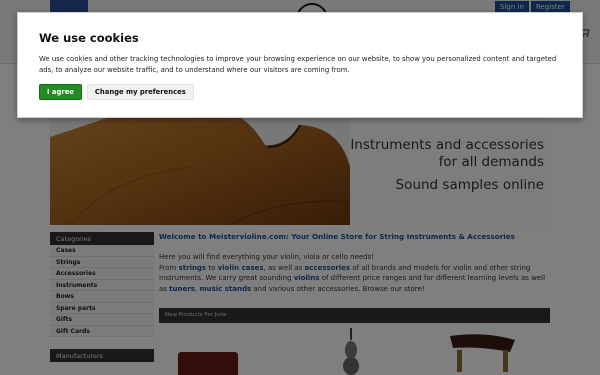  What do you see at coordinates (300, 92) in the screenshot?
I see `cookie-actions: I agree Change my preferences` at bounding box center [300, 92].